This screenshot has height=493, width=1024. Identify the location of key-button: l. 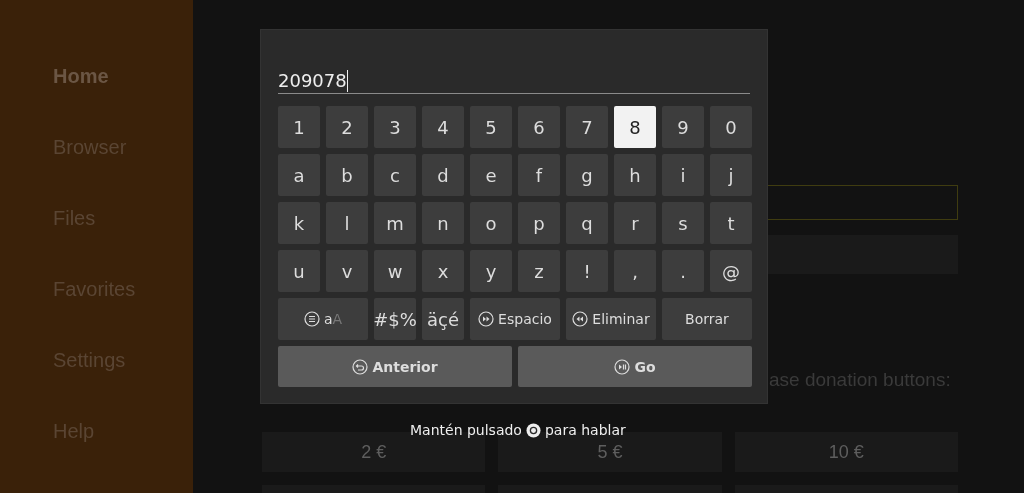
(347, 223).